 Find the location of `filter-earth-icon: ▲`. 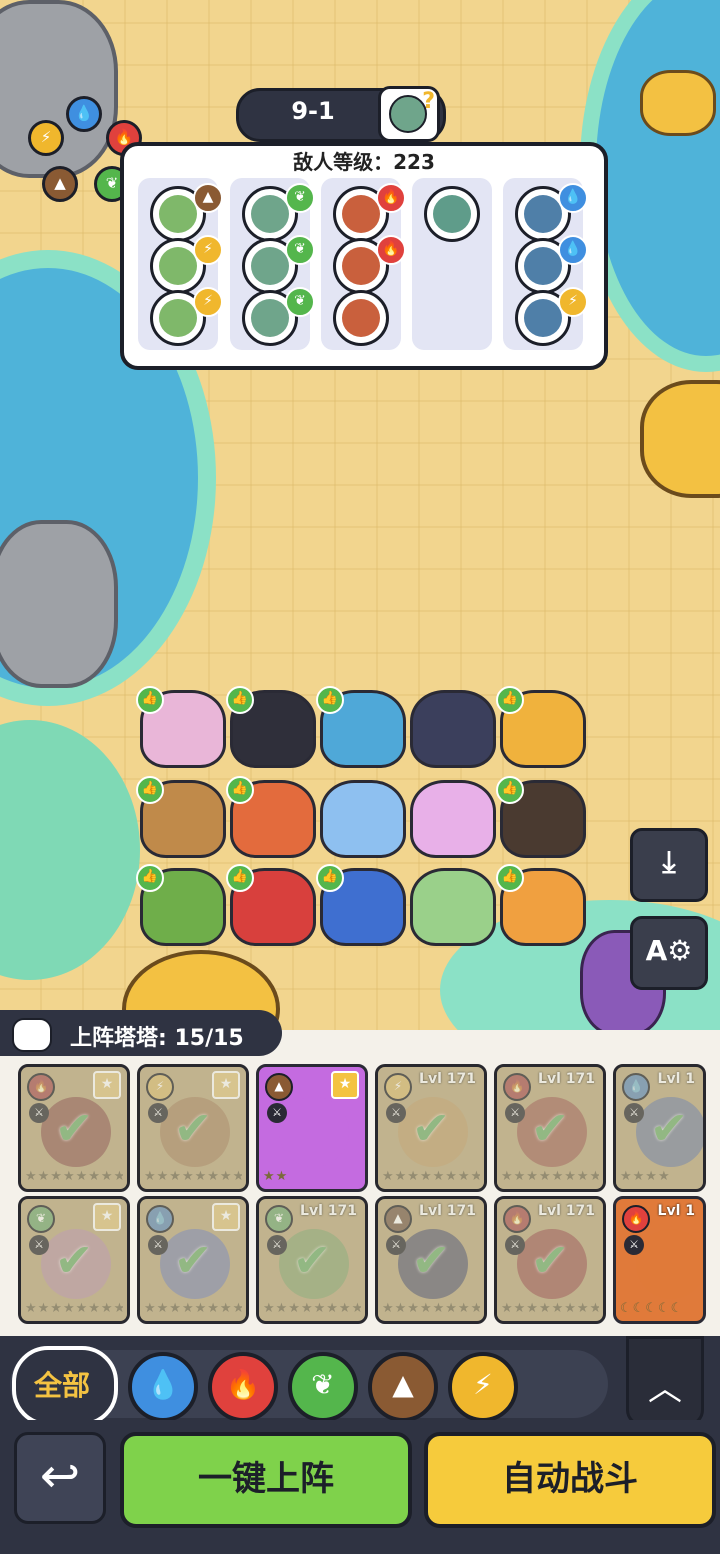

filter-earth-icon: ▲ is located at coordinates (403, 1387).